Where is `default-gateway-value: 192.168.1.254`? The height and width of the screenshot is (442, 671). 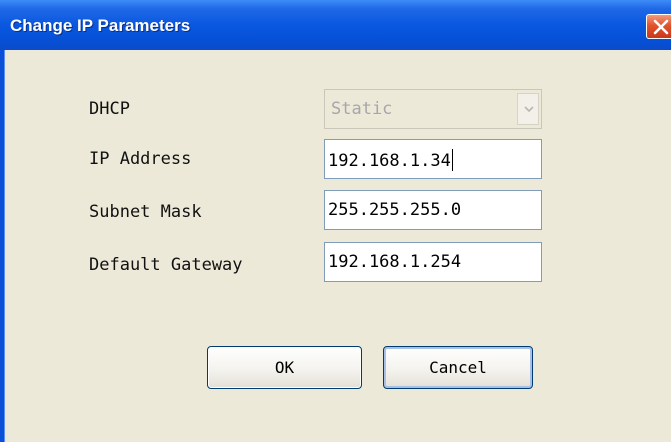 default-gateway-value: 192.168.1.254 is located at coordinates (395, 262).